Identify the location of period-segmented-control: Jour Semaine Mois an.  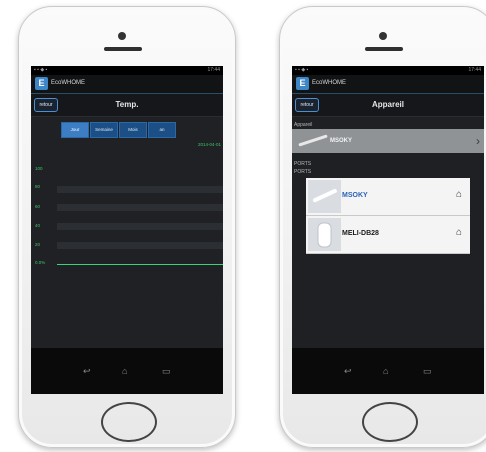
(119, 130).